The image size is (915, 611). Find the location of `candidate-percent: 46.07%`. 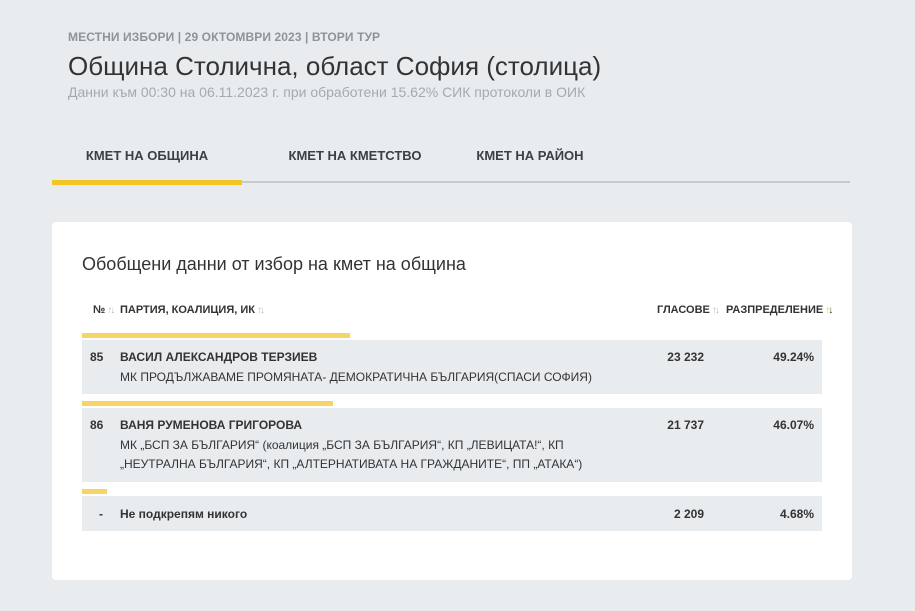

candidate-percent: 46.07% is located at coordinates (793, 425).